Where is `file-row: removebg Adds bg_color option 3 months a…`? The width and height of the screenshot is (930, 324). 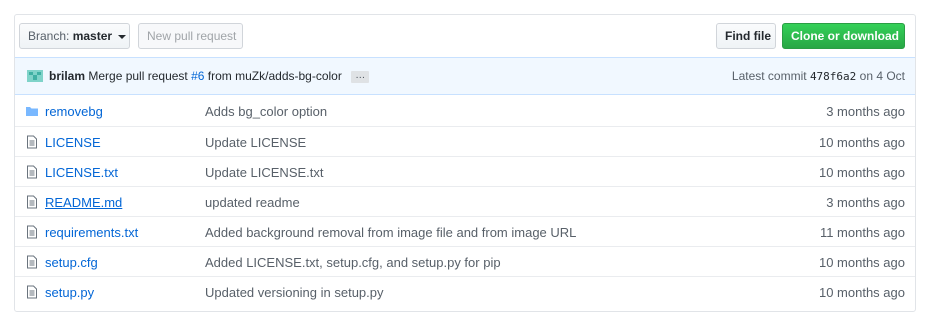 file-row: removebg Adds bg_color option 3 months a… is located at coordinates (465, 111).